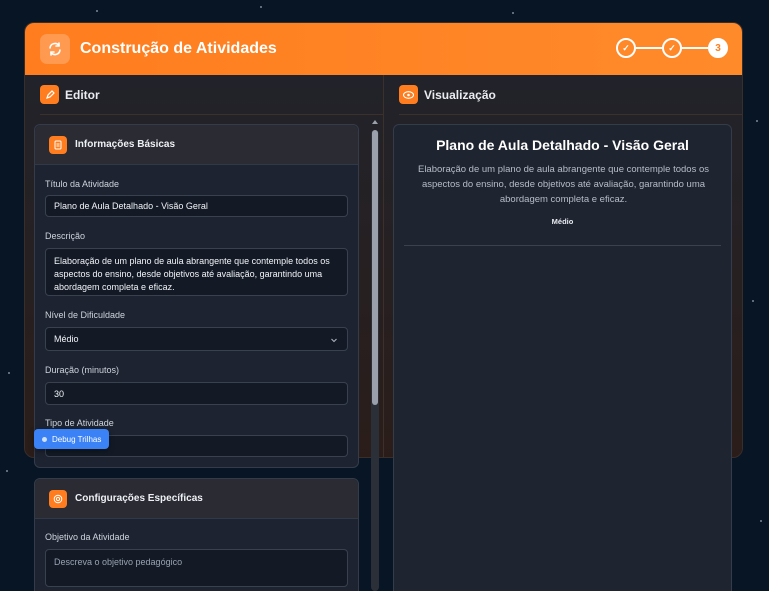 The image size is (769, 591). What do you see at coordinates (82, 94) in the screenshot?
I see `editor-label: Editor` at bounding box center [82, 94].